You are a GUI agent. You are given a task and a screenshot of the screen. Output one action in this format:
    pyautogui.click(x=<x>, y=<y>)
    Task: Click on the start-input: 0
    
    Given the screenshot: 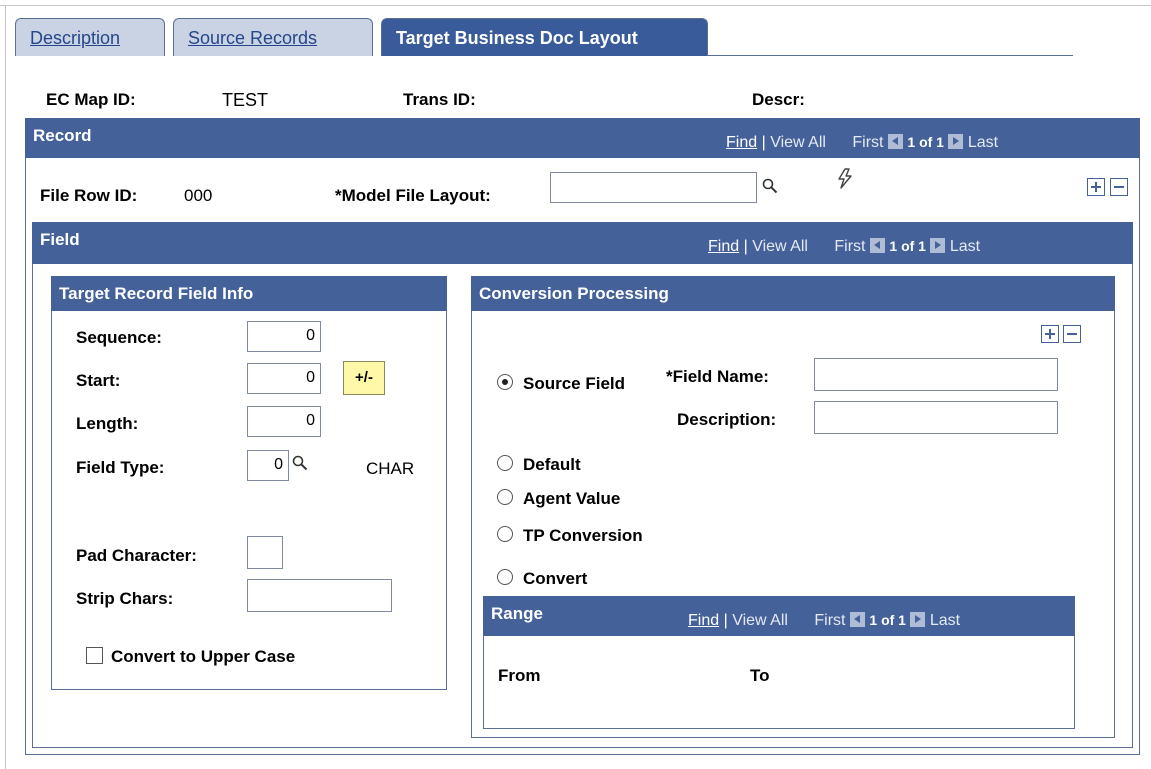 What is the action you would take?
    pyautogui.click(x=284, y=378)
    